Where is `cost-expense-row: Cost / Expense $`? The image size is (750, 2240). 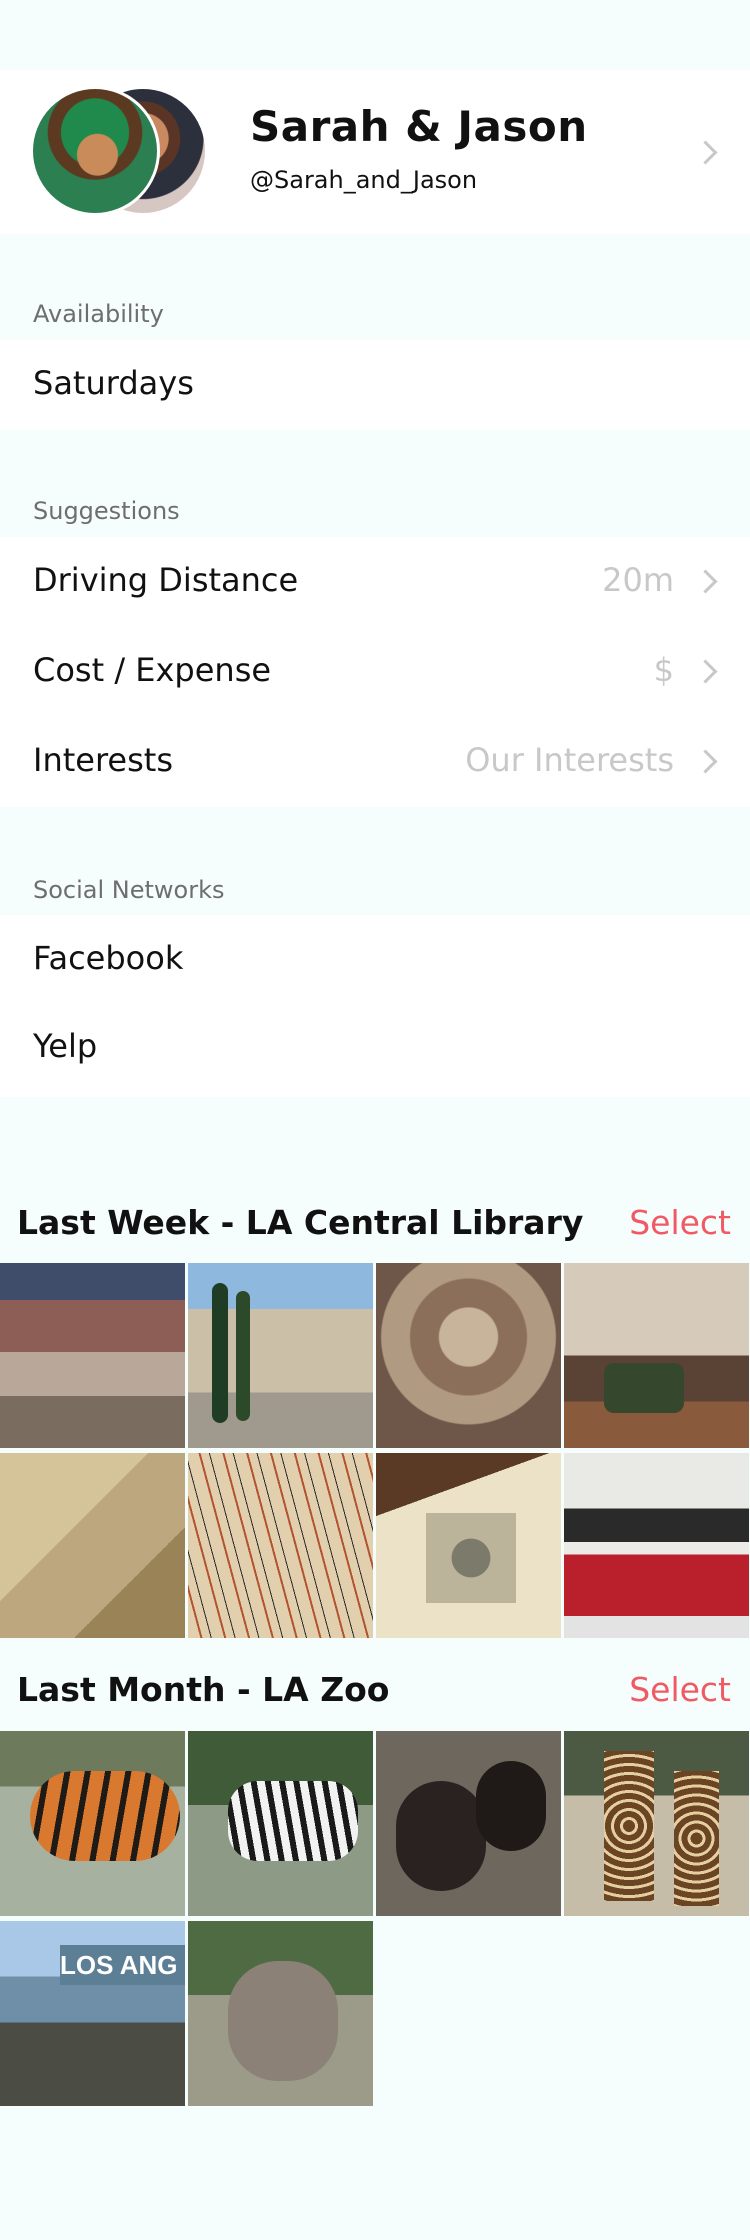
cost-expense-row: Cost / Expense $ is located at coordinates (375, 672).